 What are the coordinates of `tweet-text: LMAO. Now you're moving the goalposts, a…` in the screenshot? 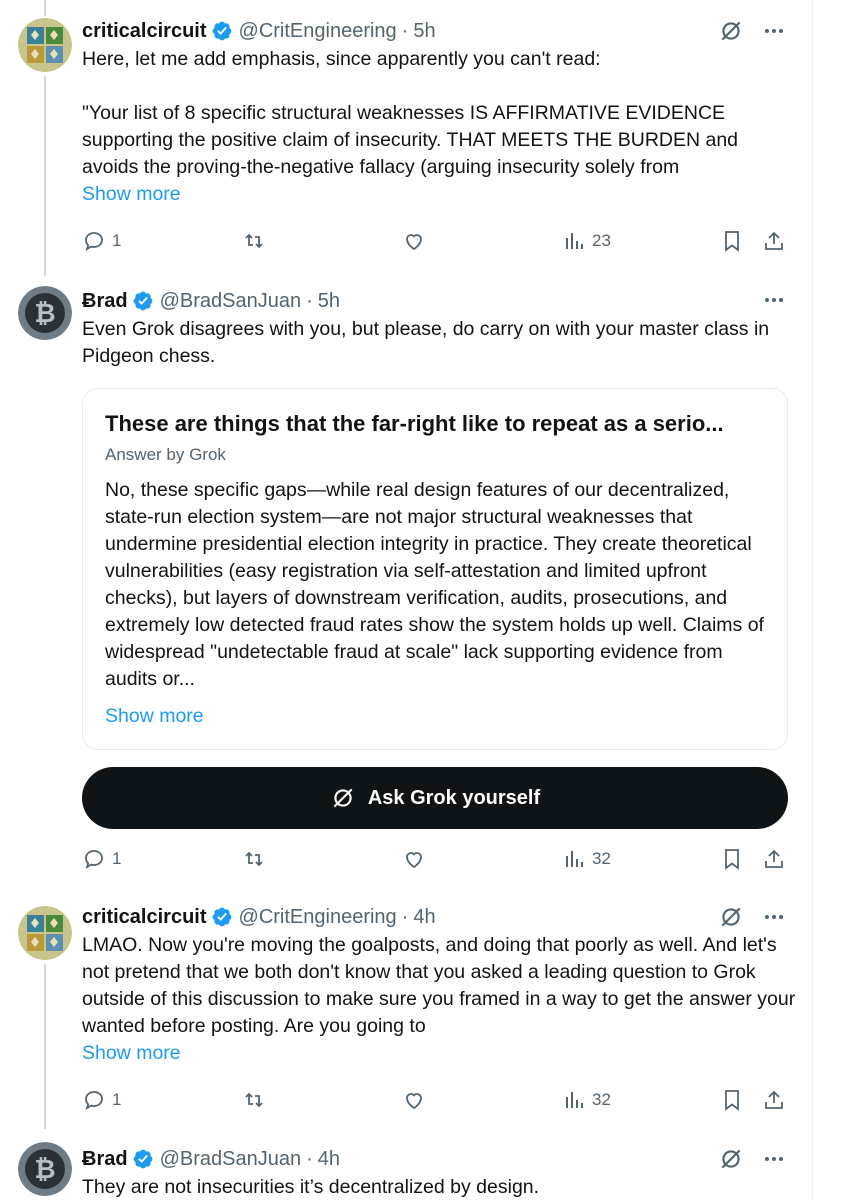 It's located at (439, 985).